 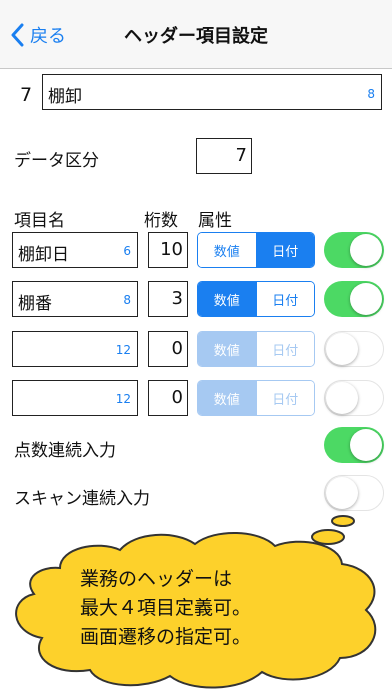 I want to click on column-header-attribute: 属性, so click(x=215, y=221).